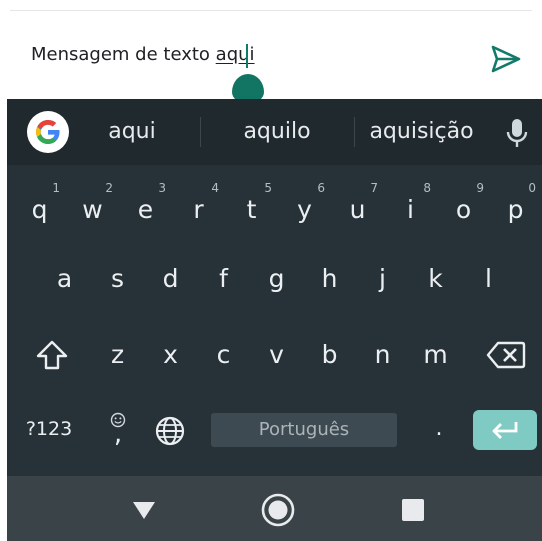  I want to click on key-hint: 3, so click(162, 188).